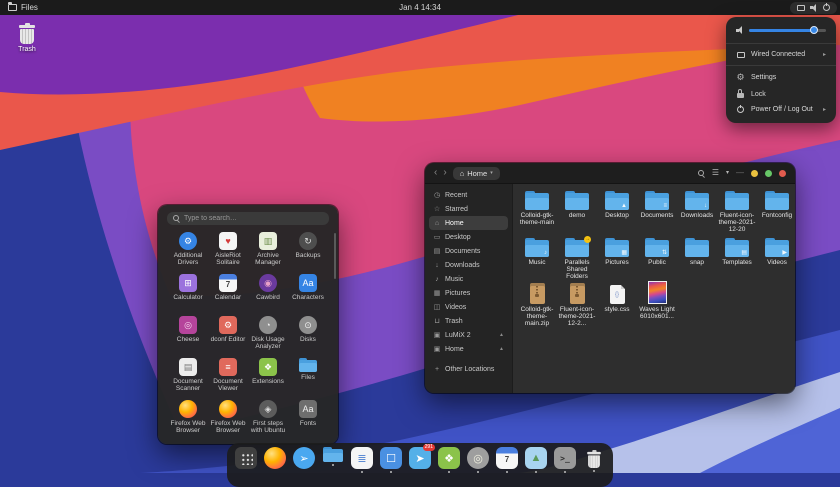 The height and width of the screenshot is (487, 840). Describe the element at coordinates (737, 212) in the screenshot. I see `file-item: Fluent-icon-theme-2021-12-20` at that location.